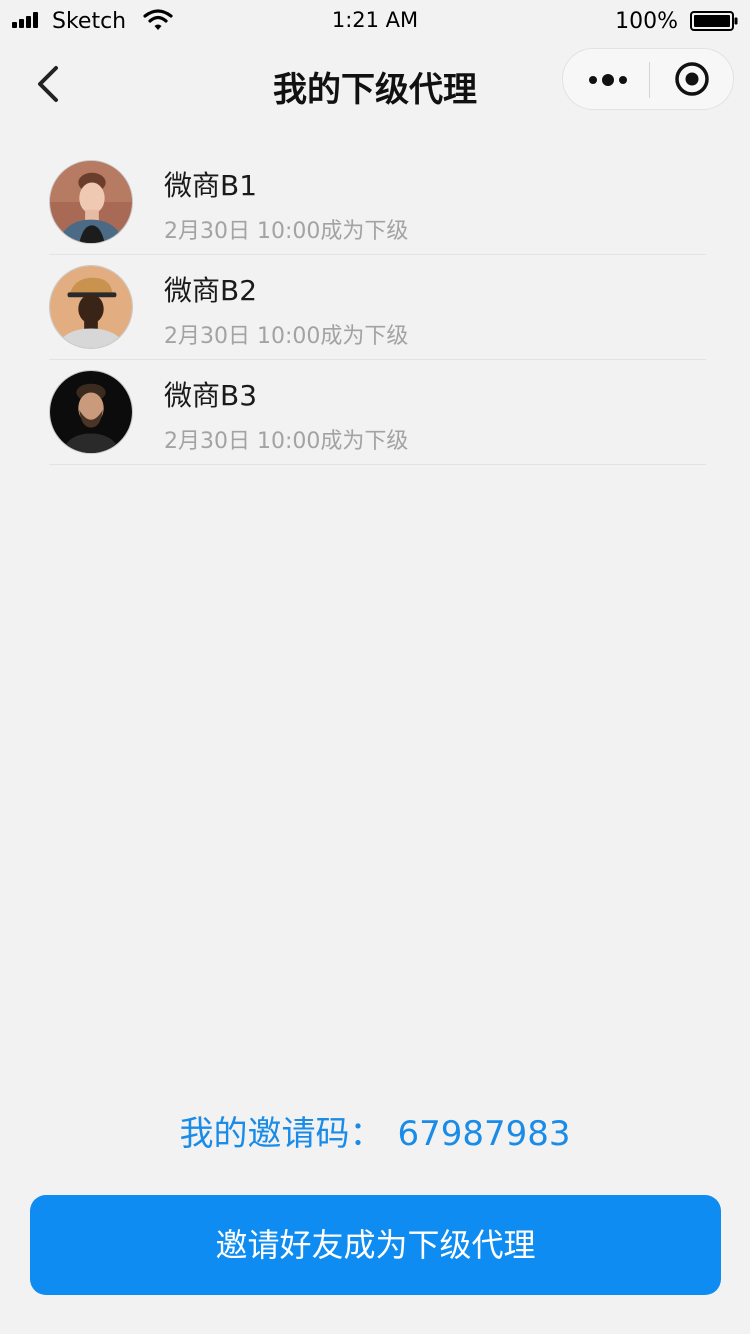  I want to click on invite-friends-button: 邀请好友成为下级代理, so click(375, 1245).